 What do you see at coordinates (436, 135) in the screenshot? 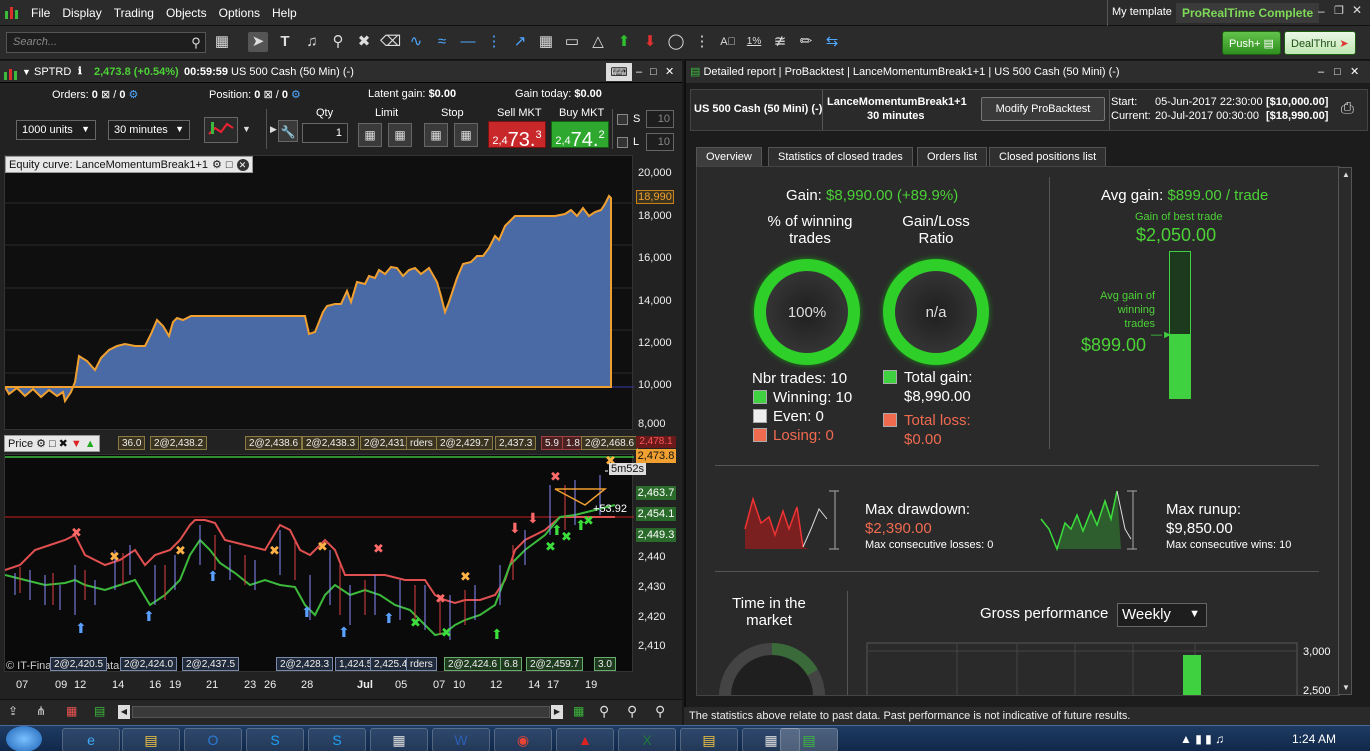
I see `stop-buy-button: ▦` at bounding box center [436, 135].